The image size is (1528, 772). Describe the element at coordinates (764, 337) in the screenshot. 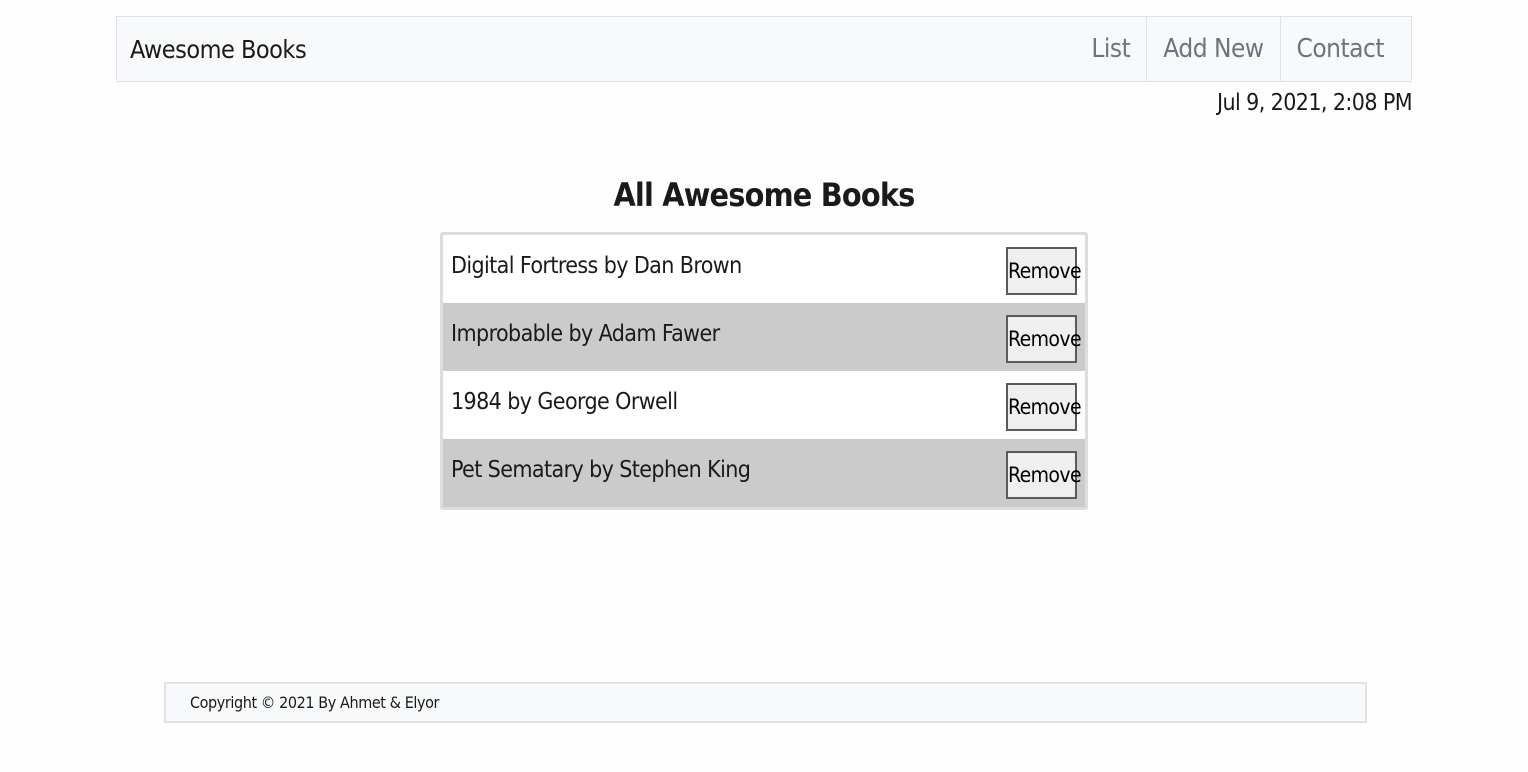

I see `book-row: Improbable by Adam Fawer Remove` at that location.